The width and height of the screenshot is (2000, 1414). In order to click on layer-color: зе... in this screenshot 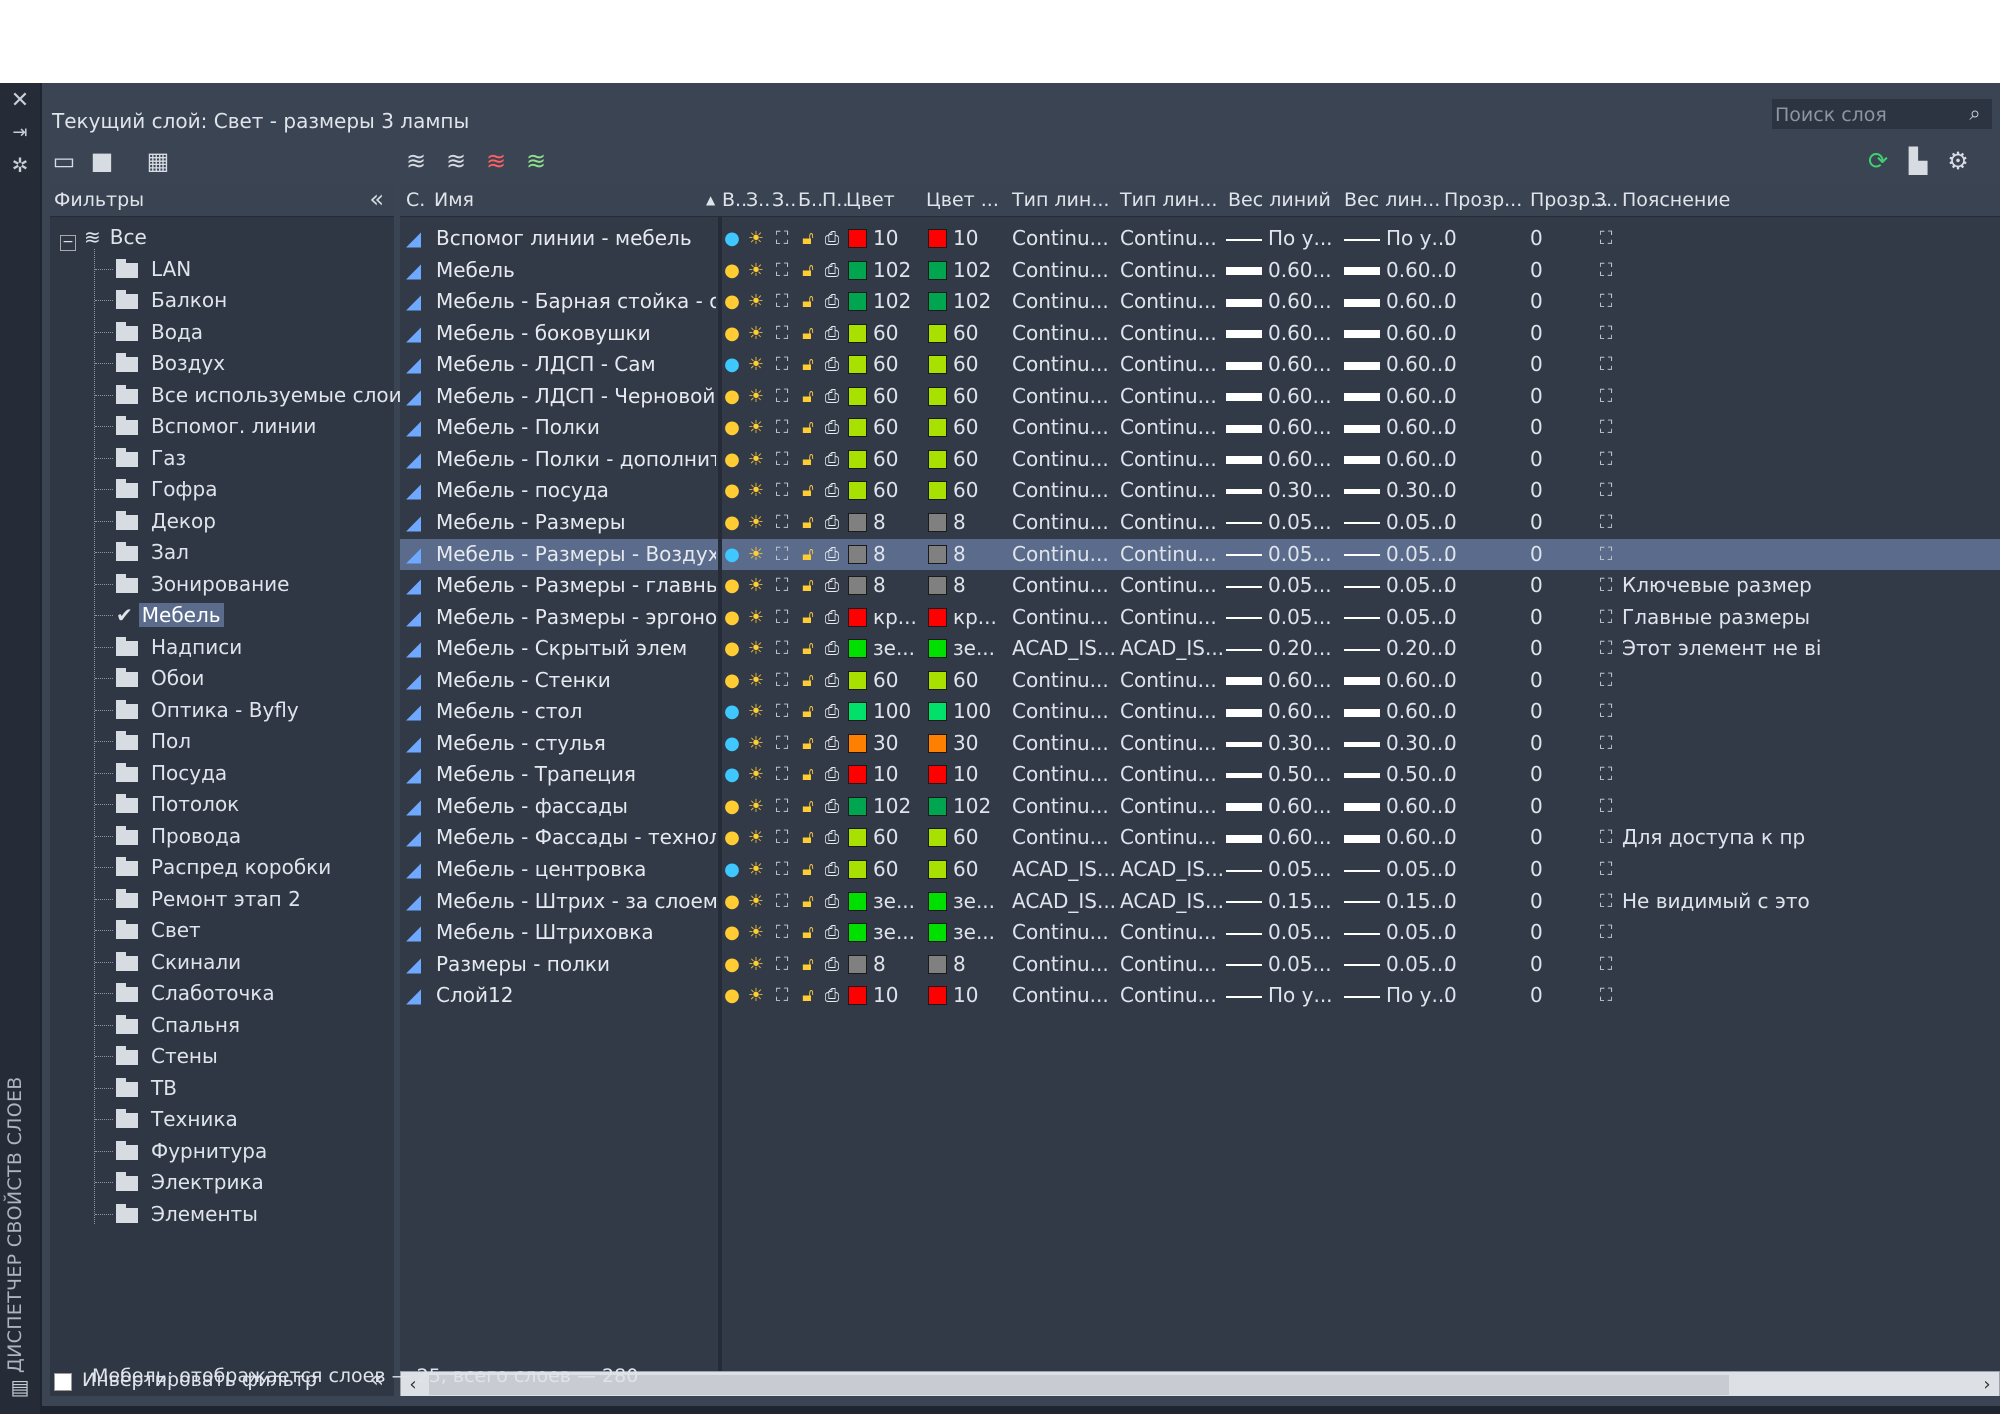, I will do `click(881, 901)`.